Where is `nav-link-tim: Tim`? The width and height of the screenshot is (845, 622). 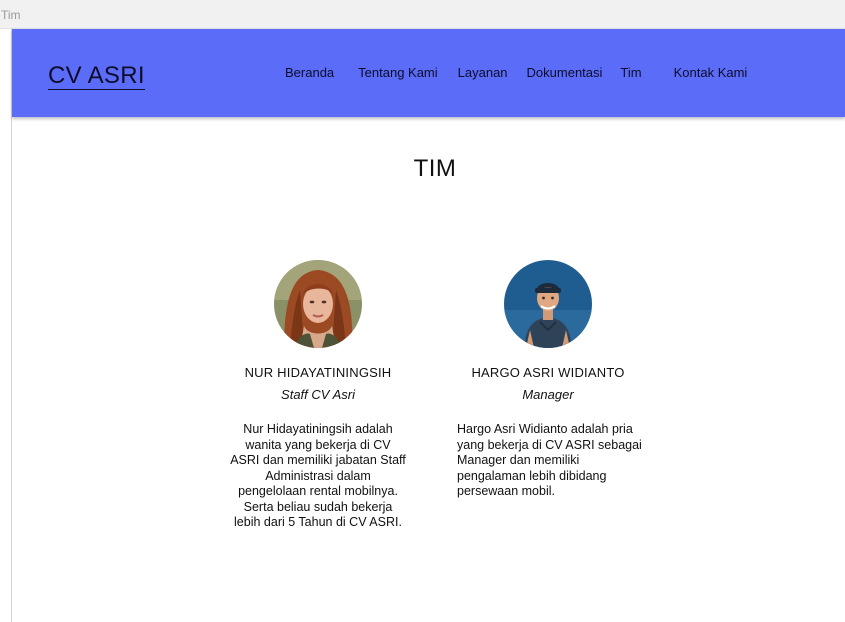
nav-link-tim: Tim is located at coordinates (630, 73).